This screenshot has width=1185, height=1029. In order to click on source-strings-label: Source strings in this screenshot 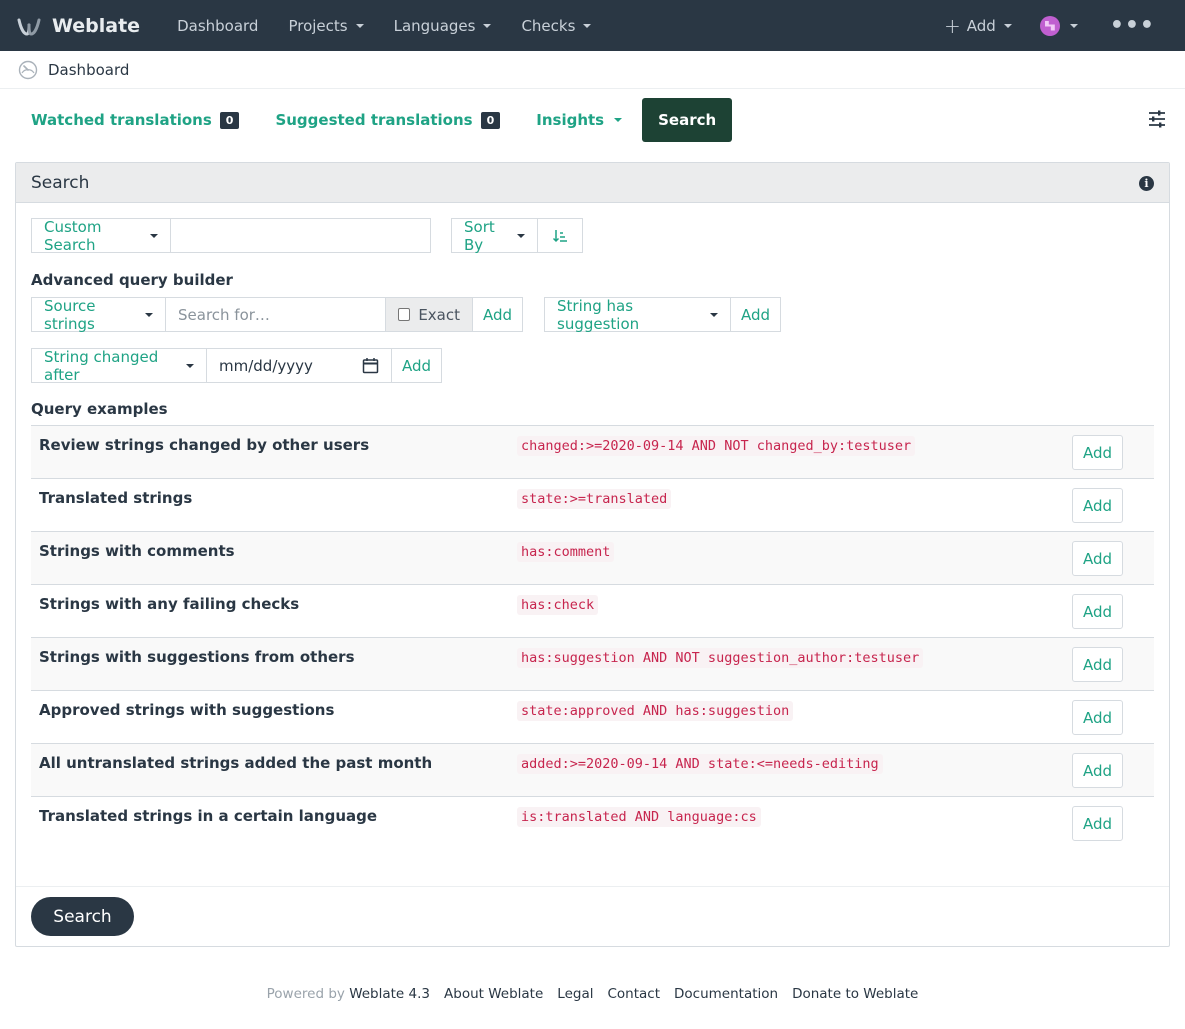, I will do `click(70, 314)`.